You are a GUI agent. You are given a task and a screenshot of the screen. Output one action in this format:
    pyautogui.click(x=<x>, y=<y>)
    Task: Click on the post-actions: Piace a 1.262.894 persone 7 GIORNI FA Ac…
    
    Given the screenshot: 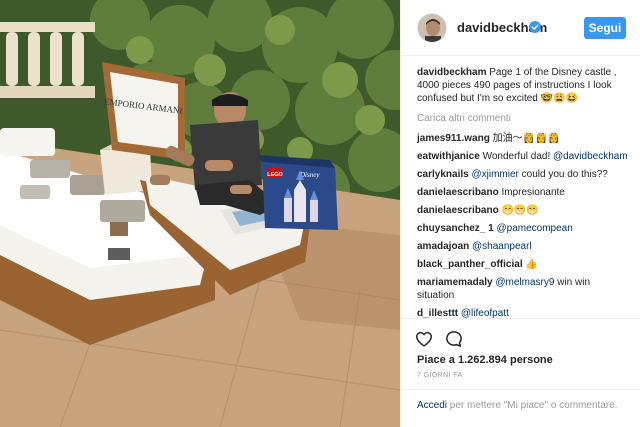 What is the action you would take?
    pyautogui.click(x=520, y=372)
    